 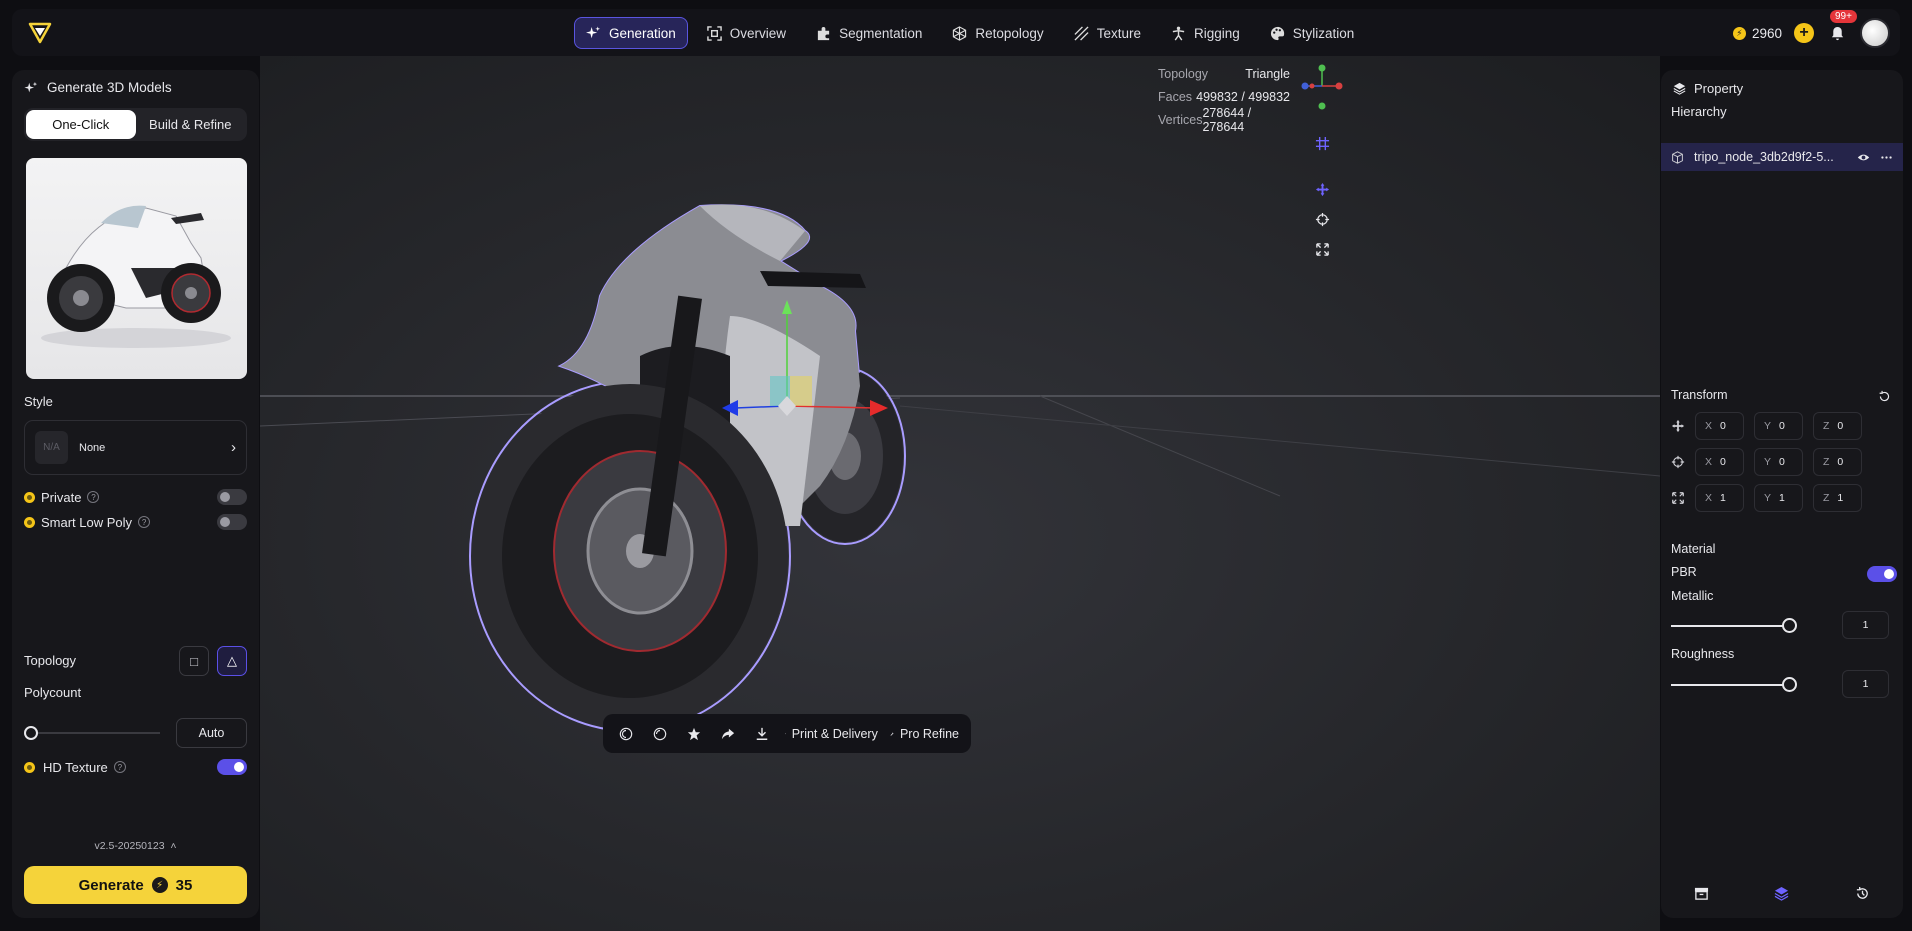 I want to click on value: 0, so click(x=1782, y=462).